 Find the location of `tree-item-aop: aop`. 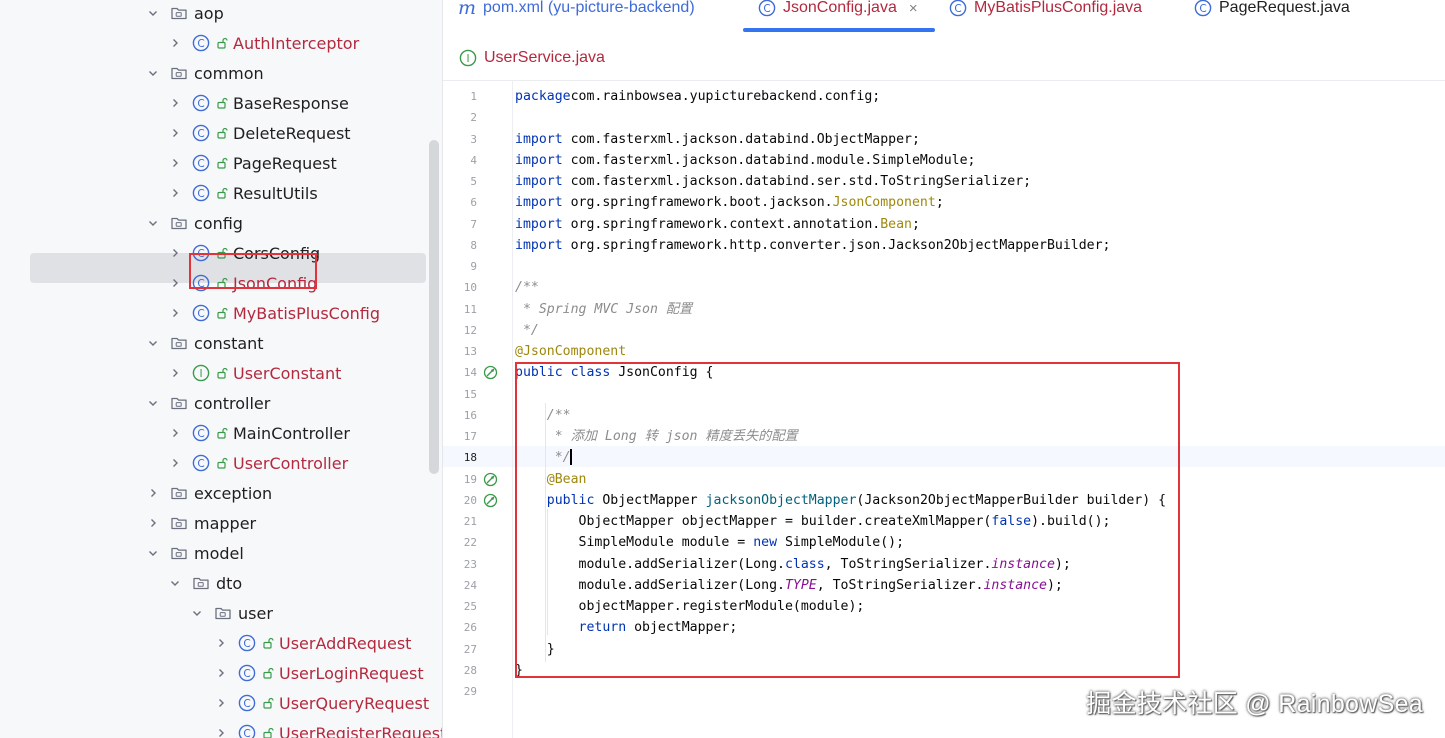

tree-item-aop: aop is located at coordinates (185, 14).